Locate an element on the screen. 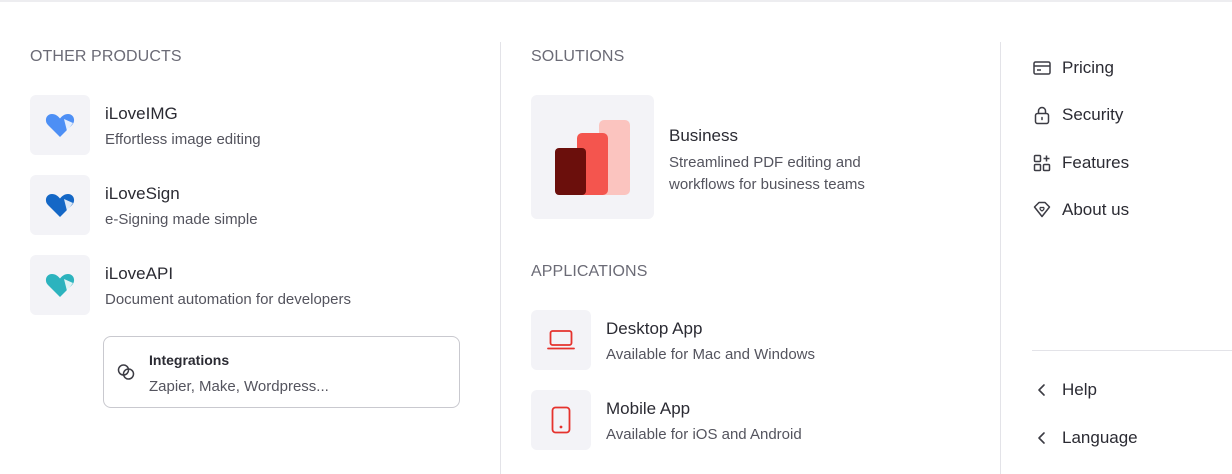  solutions-heading: SOLUTIONS is located at coordinates (578, 56).